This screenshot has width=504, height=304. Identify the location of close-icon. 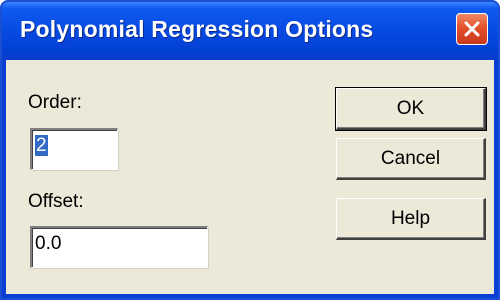
(472, 29).